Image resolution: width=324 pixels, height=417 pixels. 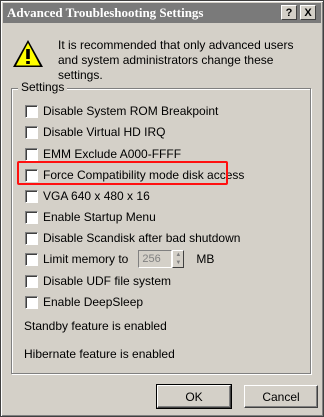 What do you see at coordinates (281, 396) in the screenshot?
I see `cancel-button: Cancel` at bounding box center [281, 396].